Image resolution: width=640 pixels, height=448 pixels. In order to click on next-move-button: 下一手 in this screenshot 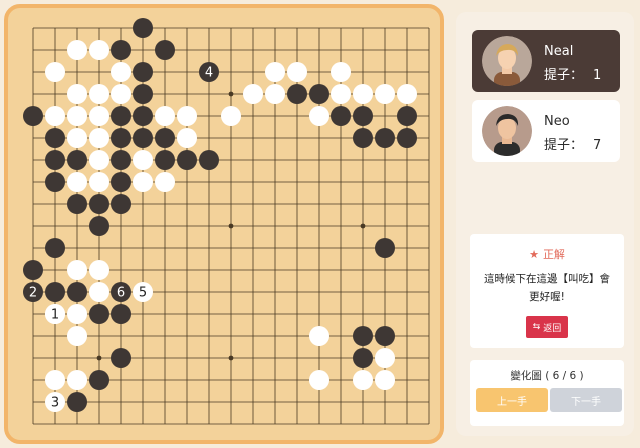, I will do `click(586, 400)`.